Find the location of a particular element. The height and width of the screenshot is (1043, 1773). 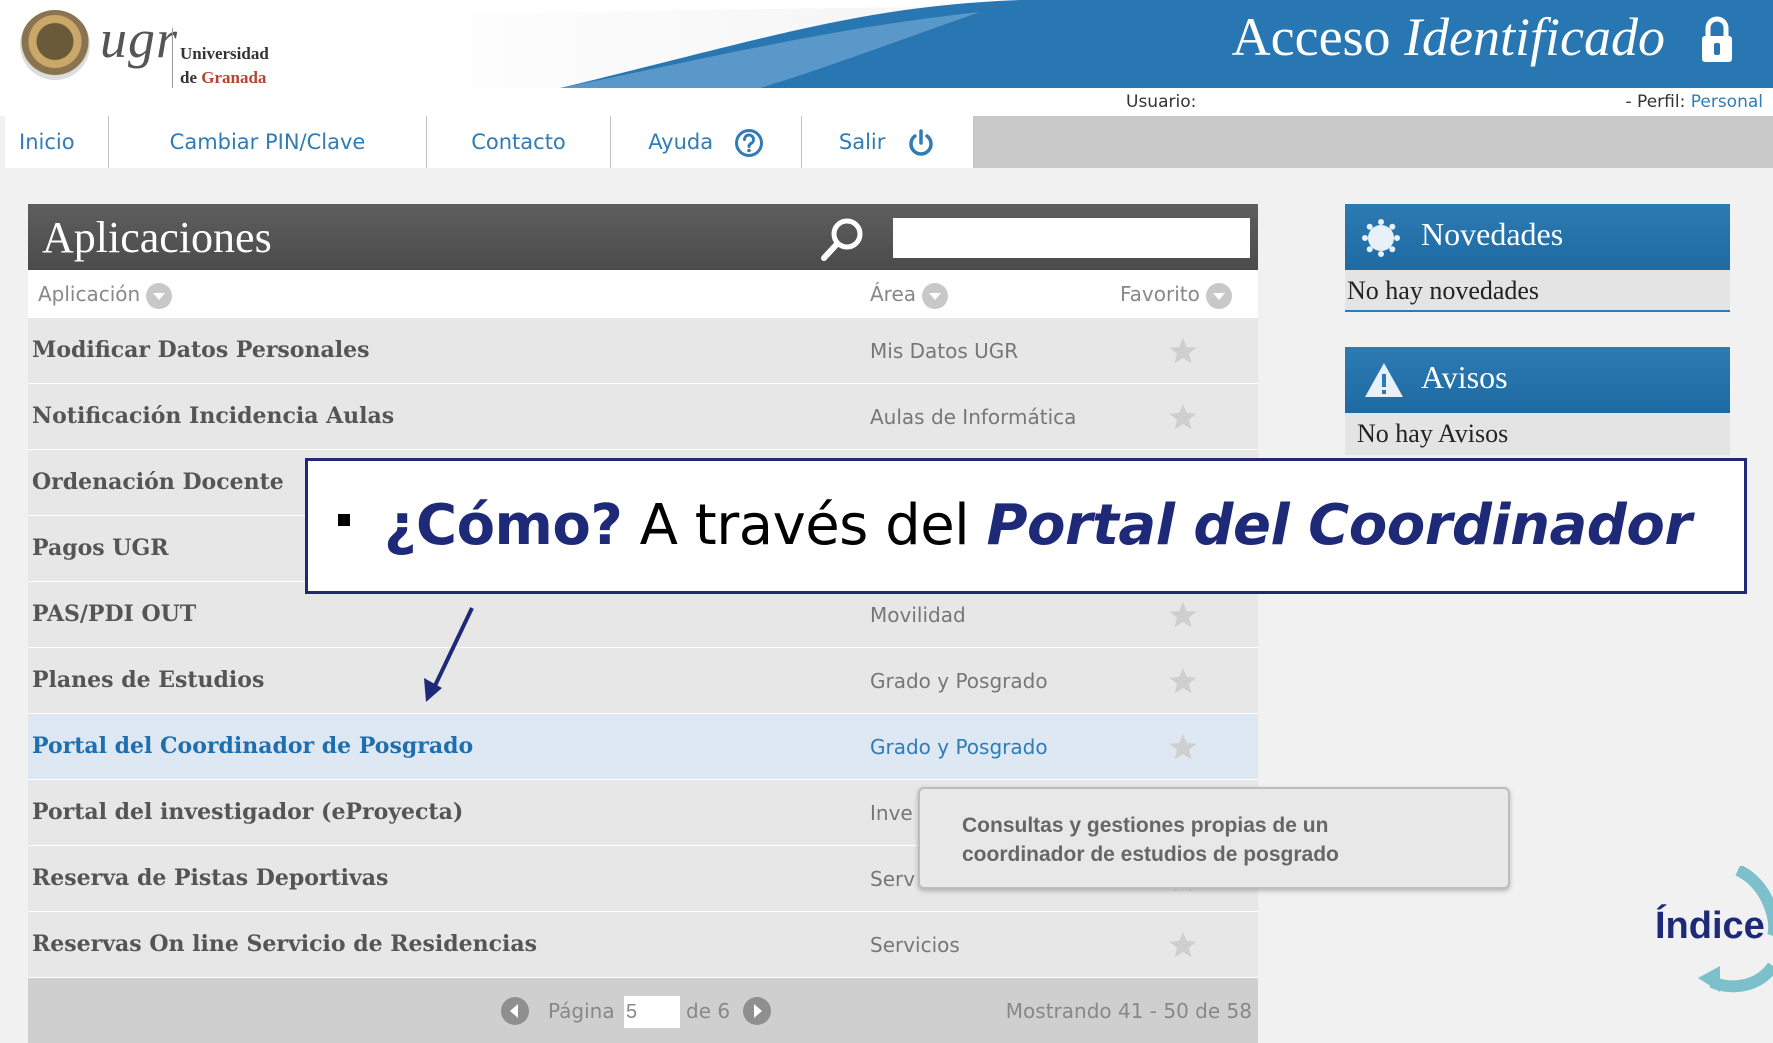

nav-item-inicio: Inicio is located at coordinates (57, 142).